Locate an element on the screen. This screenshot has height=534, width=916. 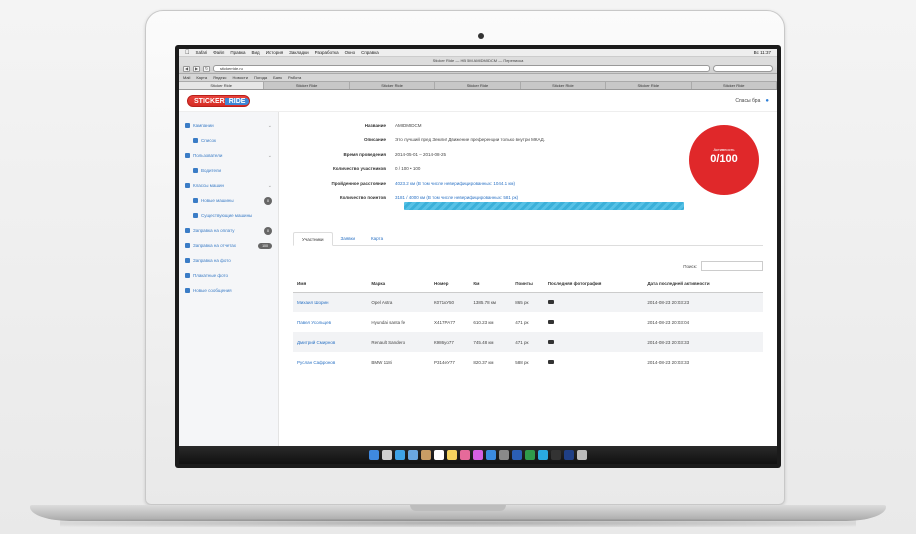
table-cell: Hyundai santa fe is located at coordinates (388, 322).